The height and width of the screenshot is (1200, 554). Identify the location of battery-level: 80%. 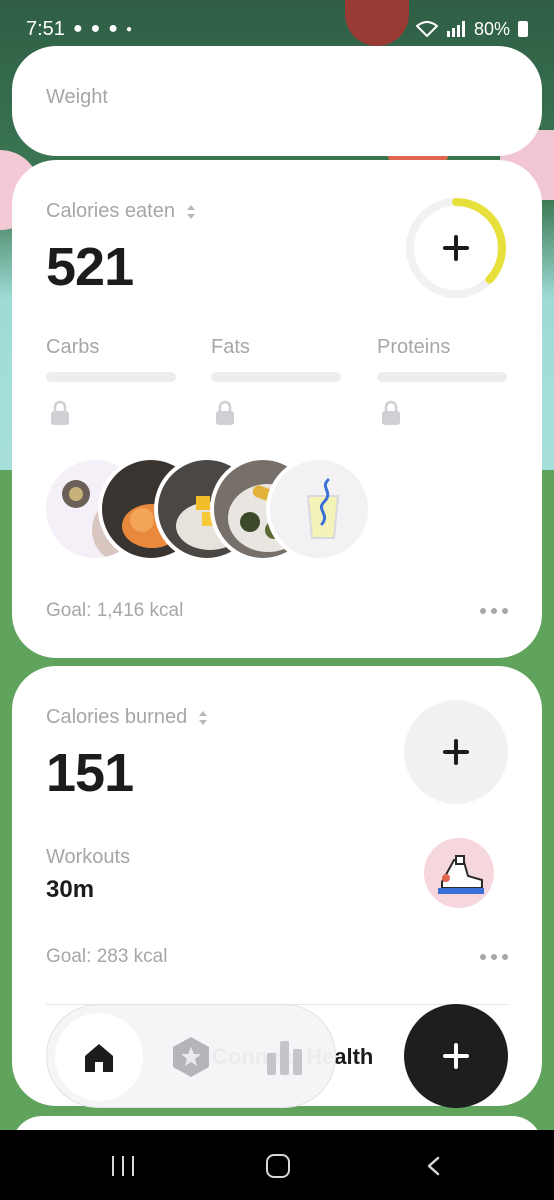
(491, 28).